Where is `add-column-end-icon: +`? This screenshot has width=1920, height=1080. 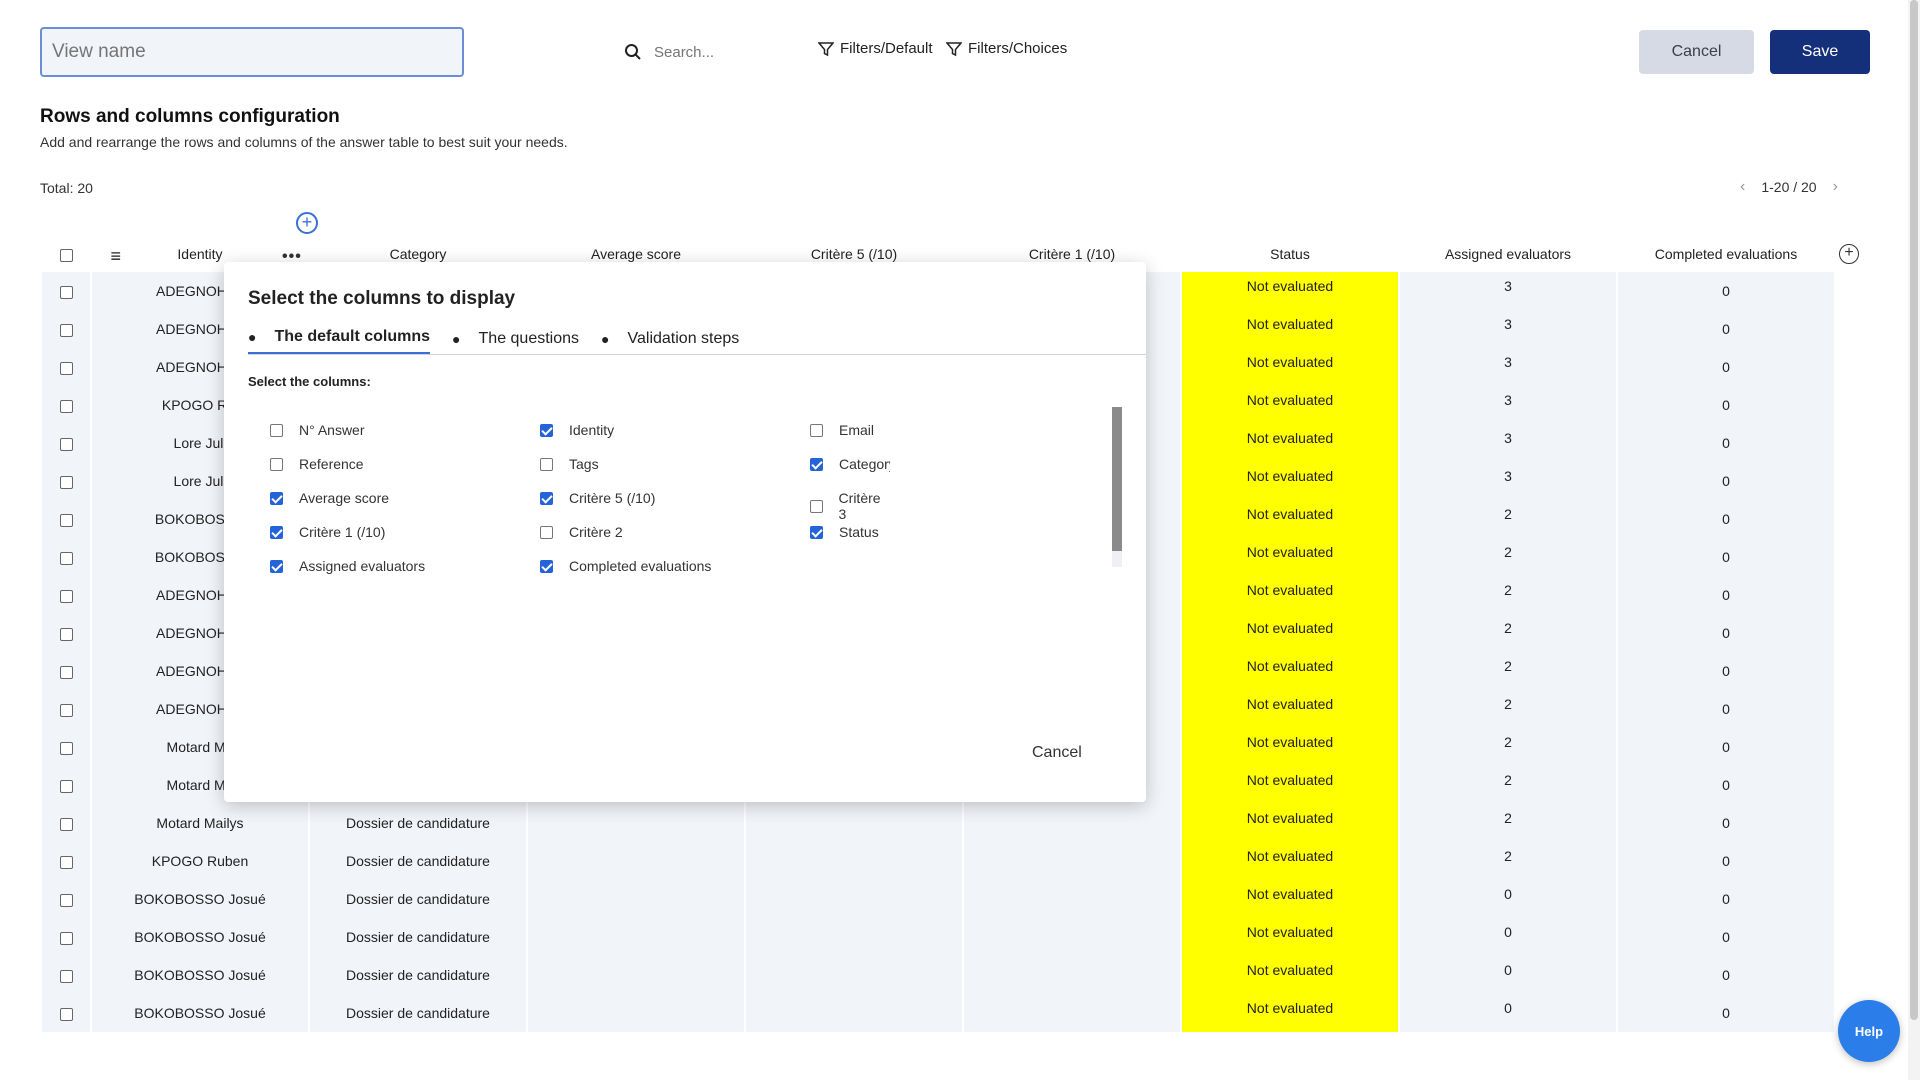 add-column-end-icon: + is located at coordinates (1849, 254).